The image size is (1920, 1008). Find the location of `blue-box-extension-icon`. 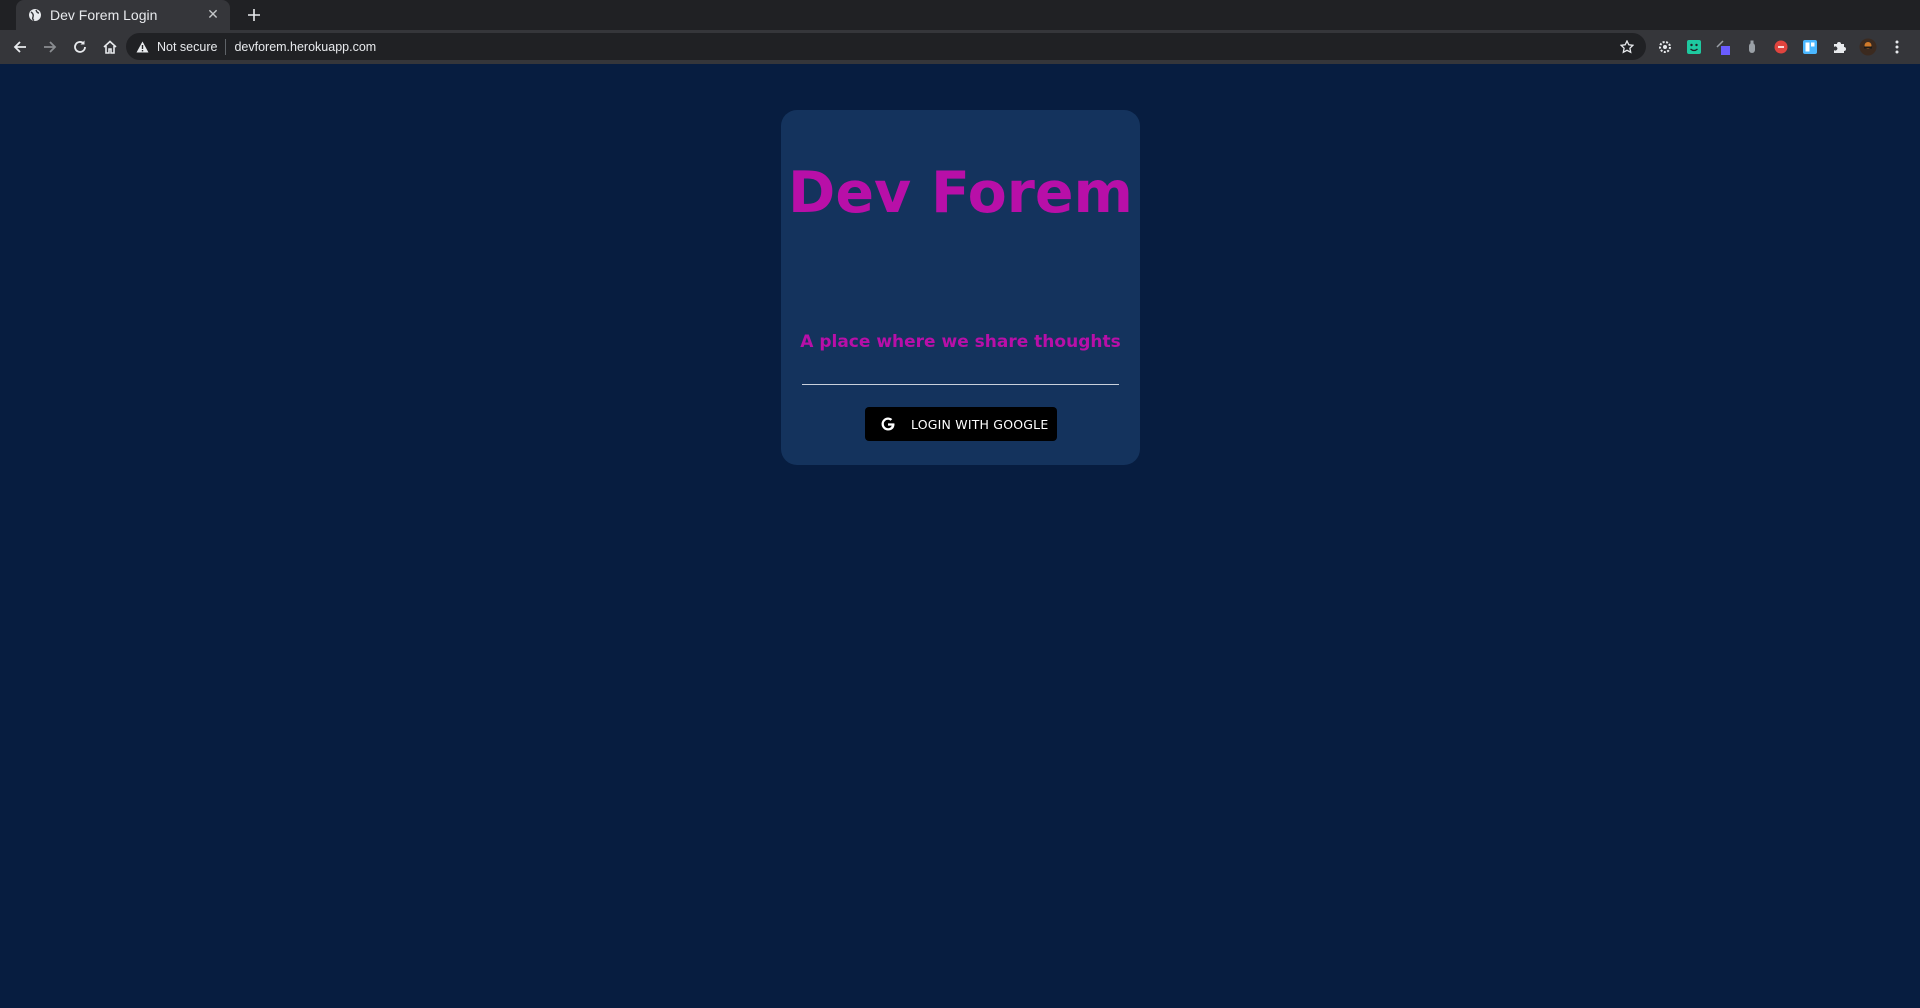

blue-box-extension-icon is located at coordinates (1810, 47).